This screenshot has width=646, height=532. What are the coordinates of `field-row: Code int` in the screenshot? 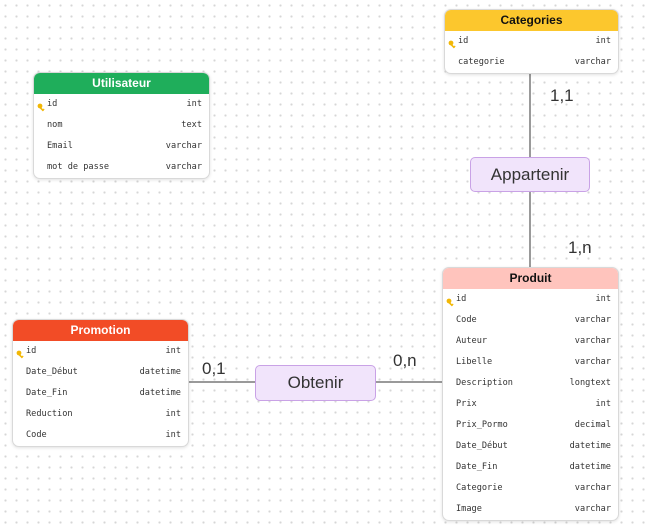 It's located at (100, 435).